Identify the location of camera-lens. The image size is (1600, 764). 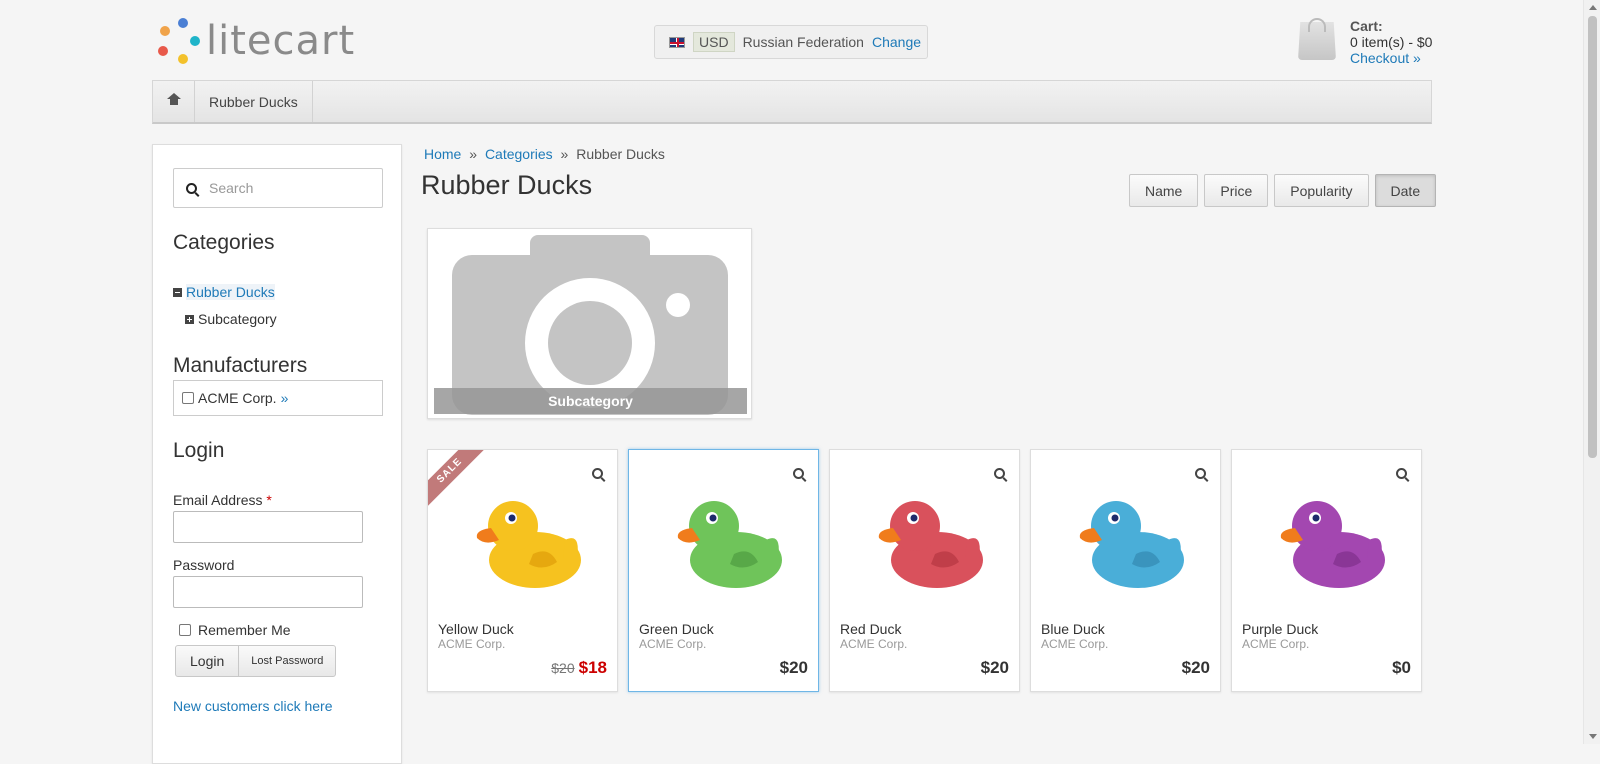
(590, 343).